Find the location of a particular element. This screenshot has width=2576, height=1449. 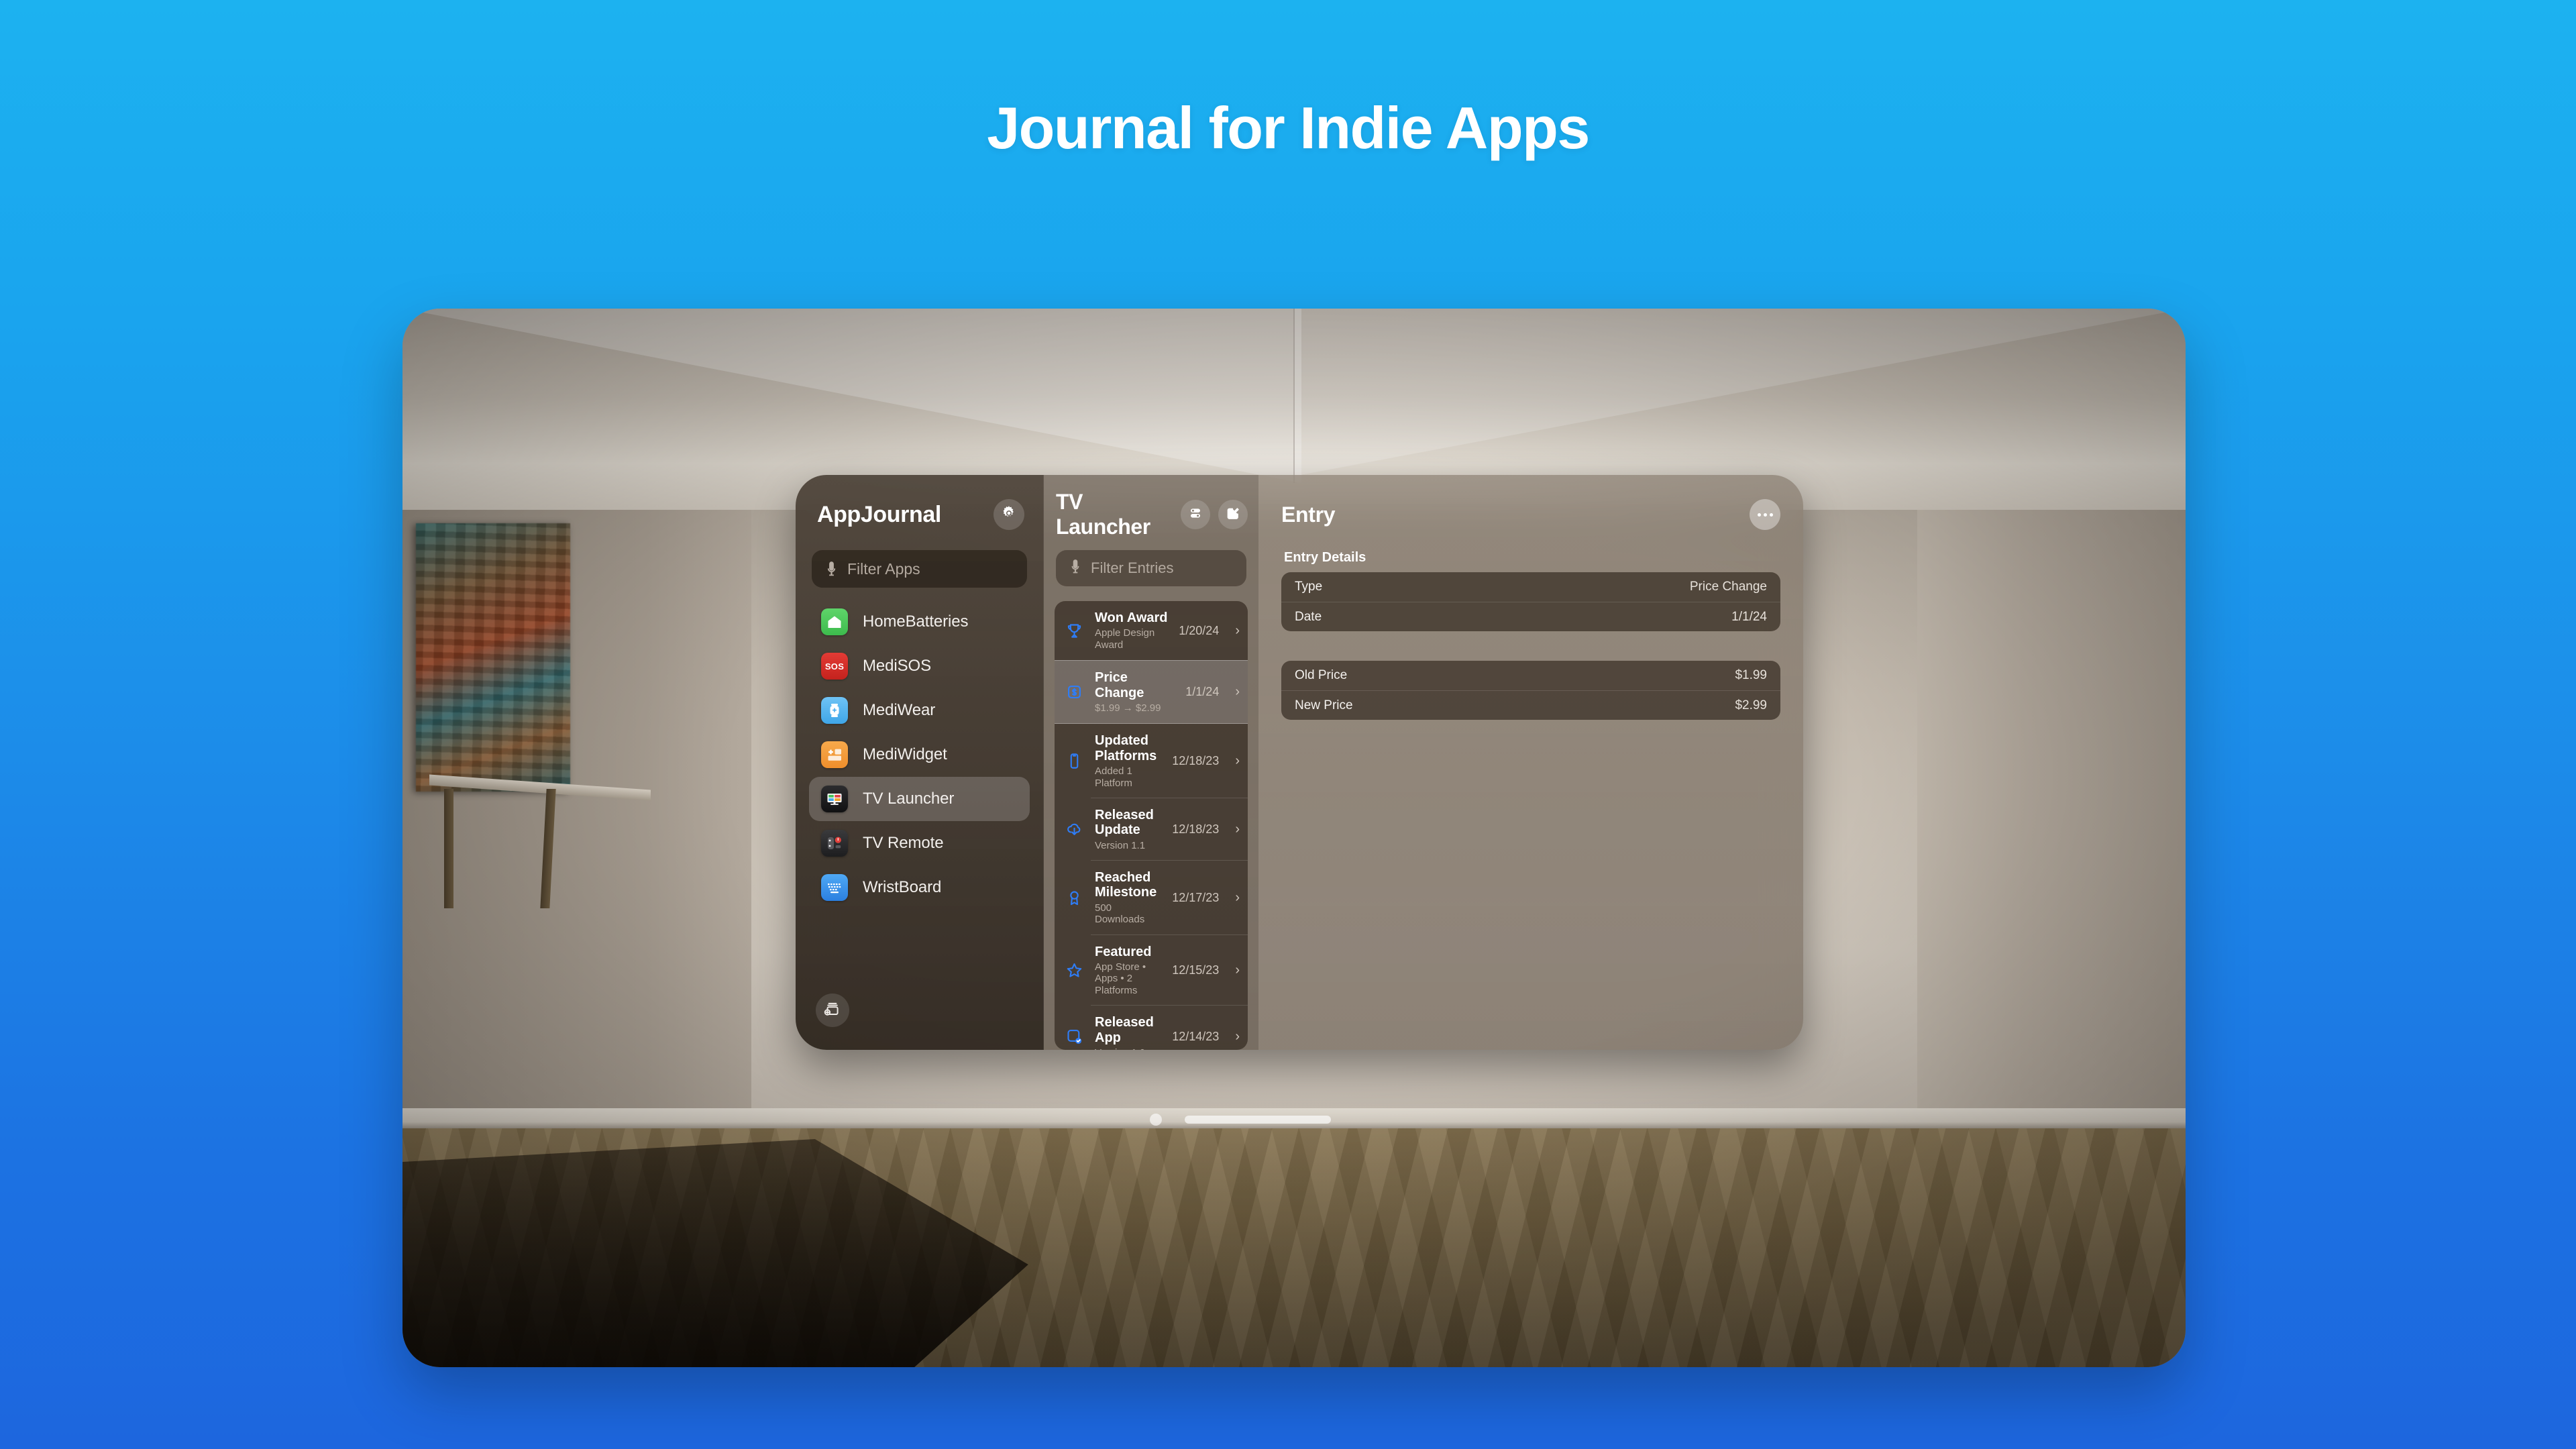

tv-remote-app-icon is located at coordinates (834, 843).